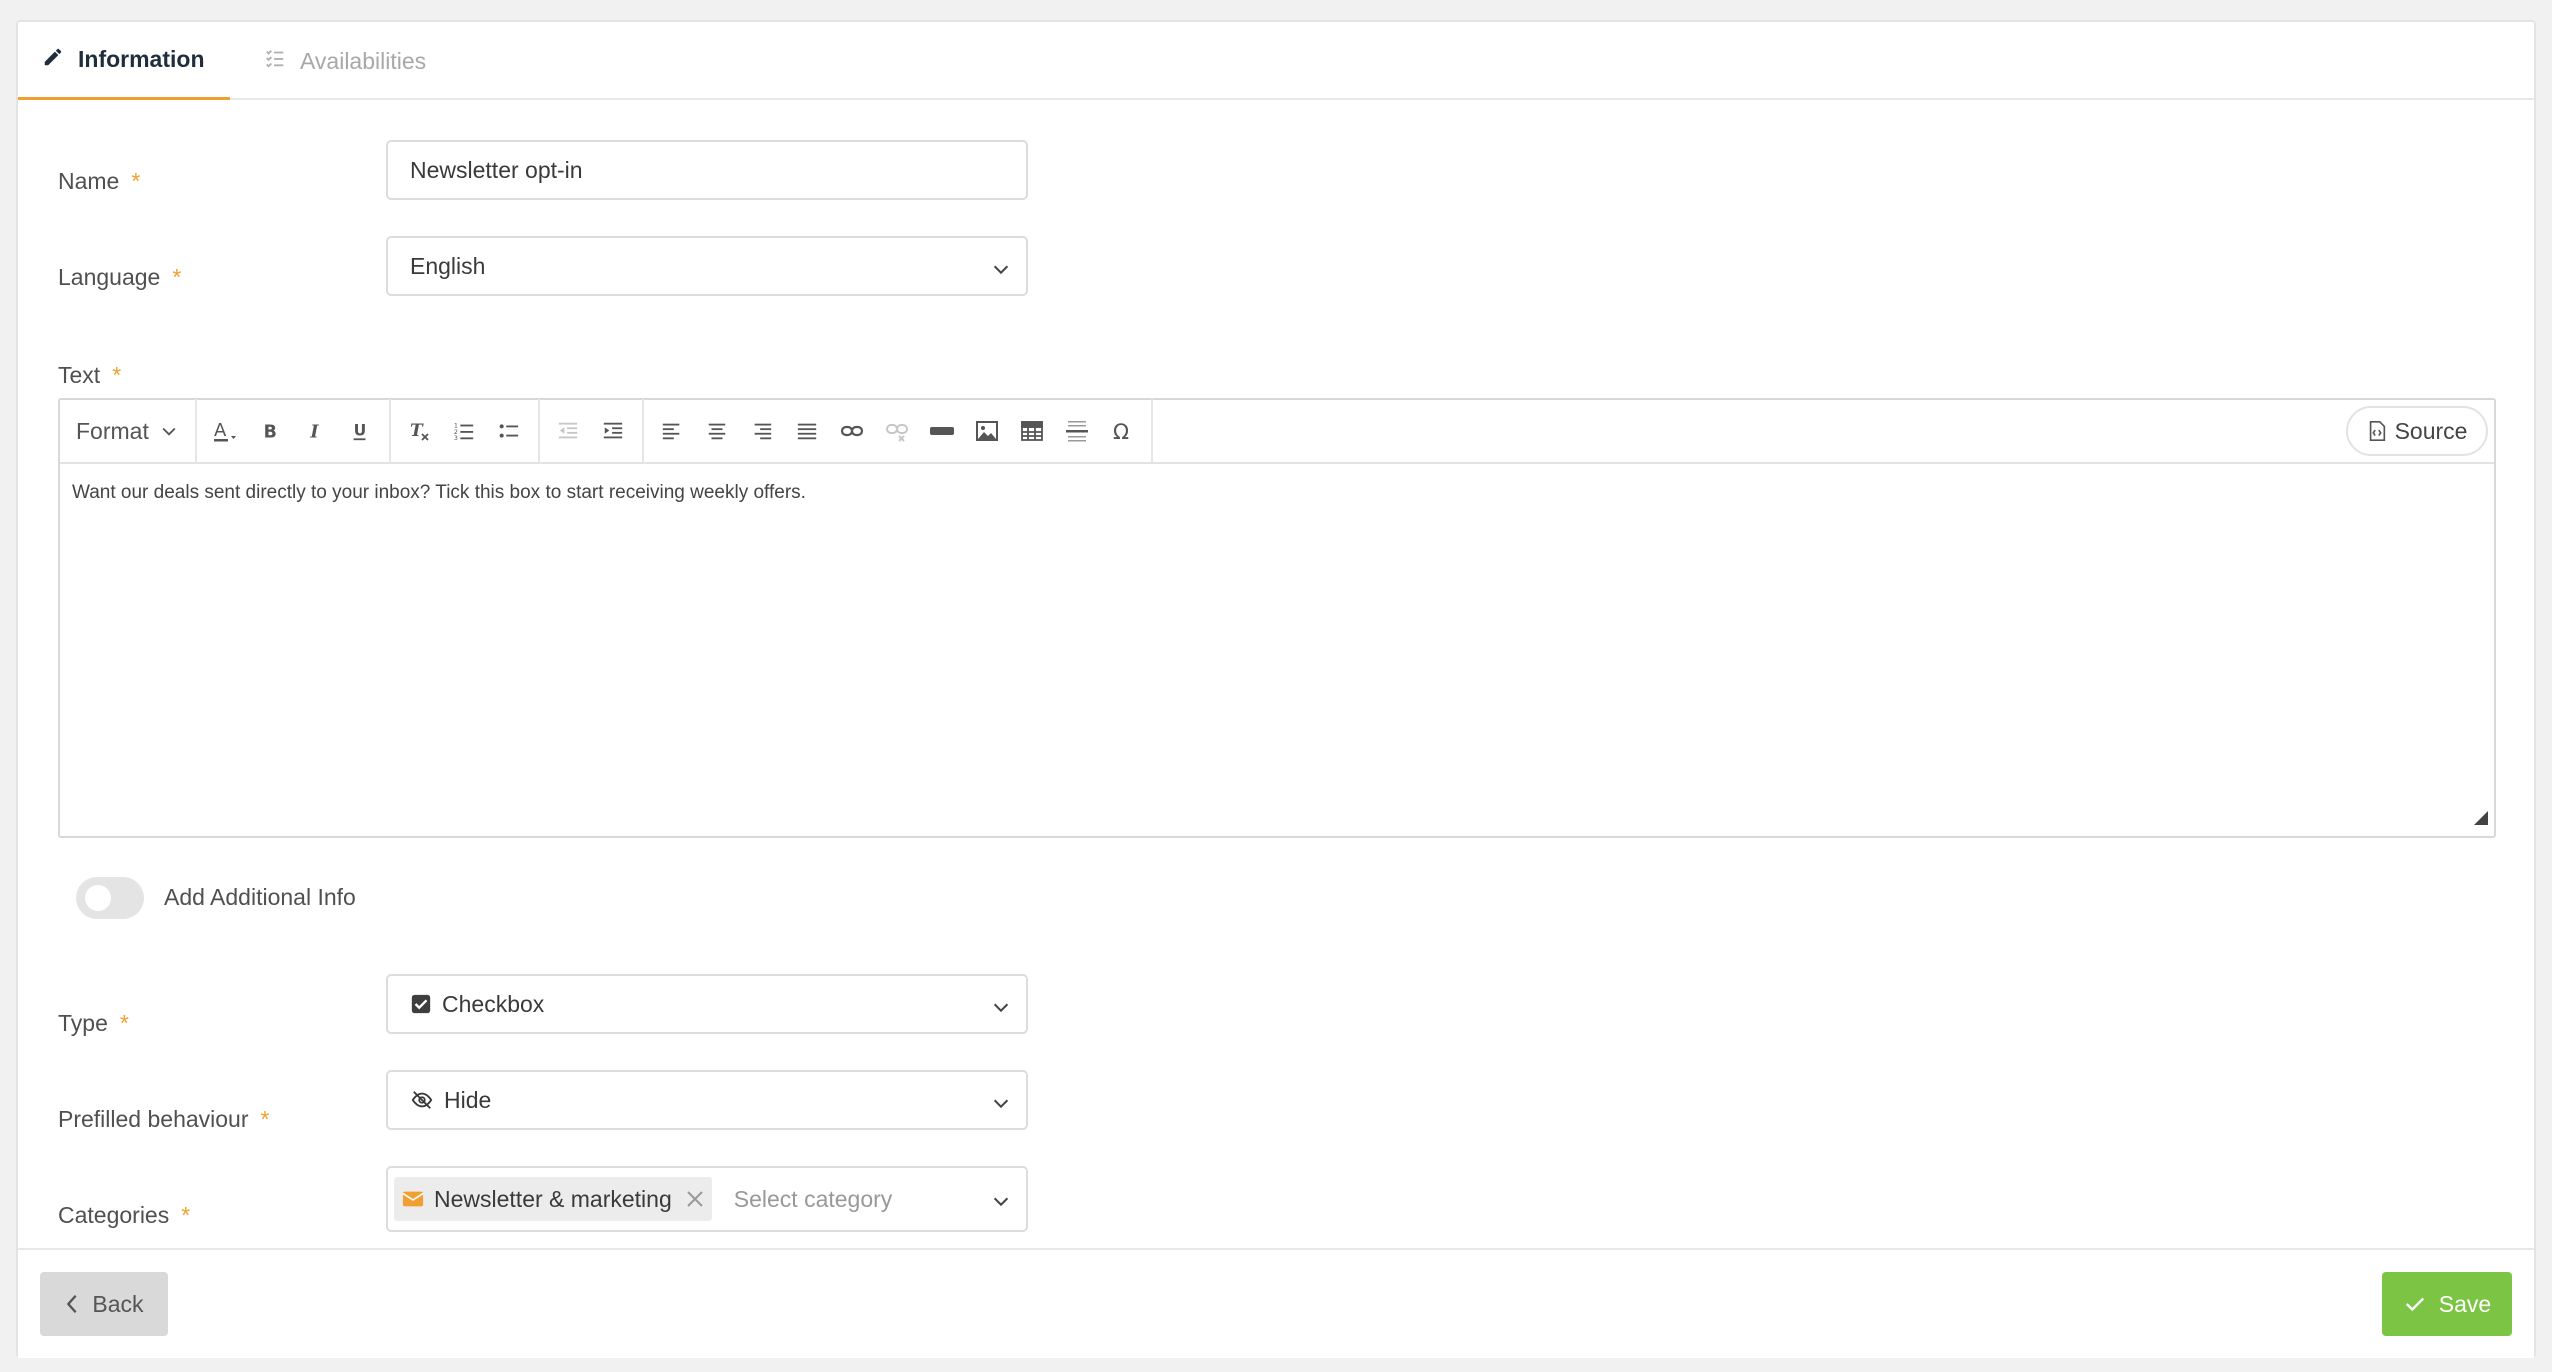 Image resolution: width=2552 pixels, height=1372 pixels. I want to click on remove-tag-icon, so click(695, 1199).